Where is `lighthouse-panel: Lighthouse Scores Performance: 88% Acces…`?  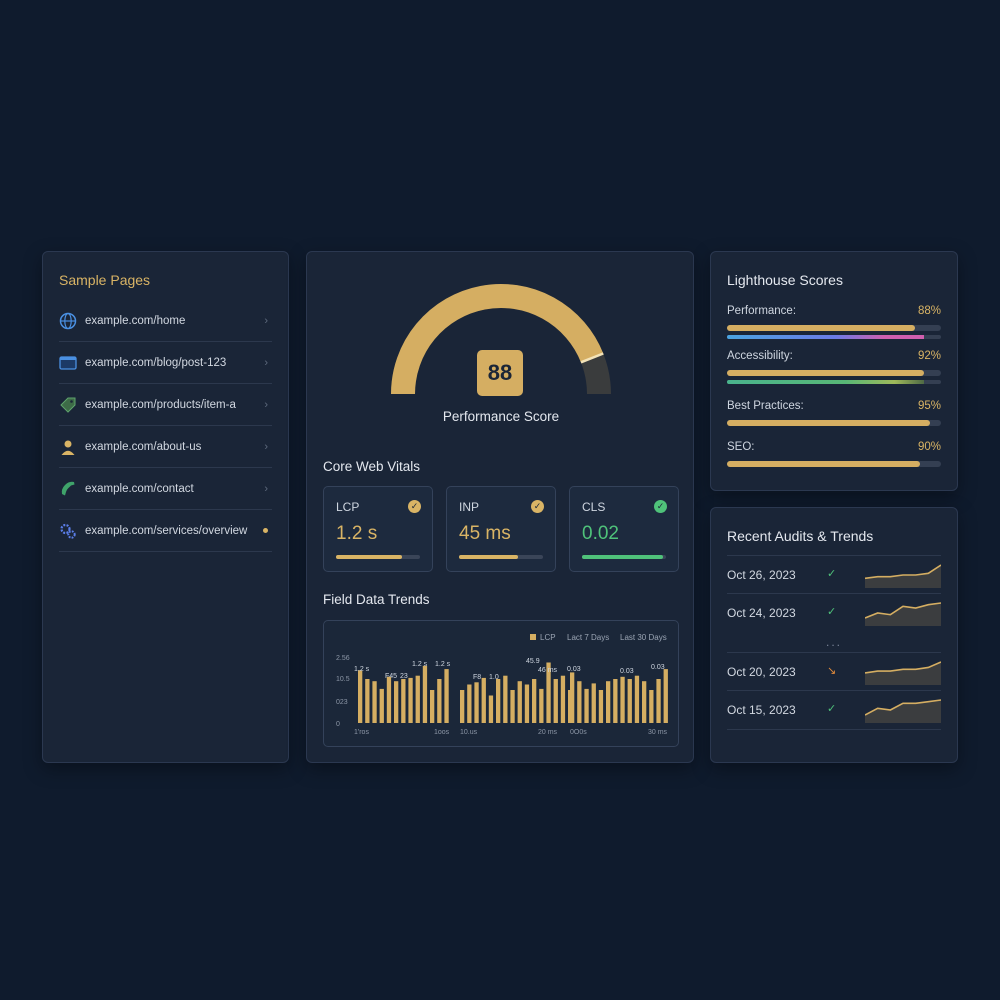 lighthouse-panel: Lighthouse Scores Performance: 88% Acces… is located at coordinates (834, 371).